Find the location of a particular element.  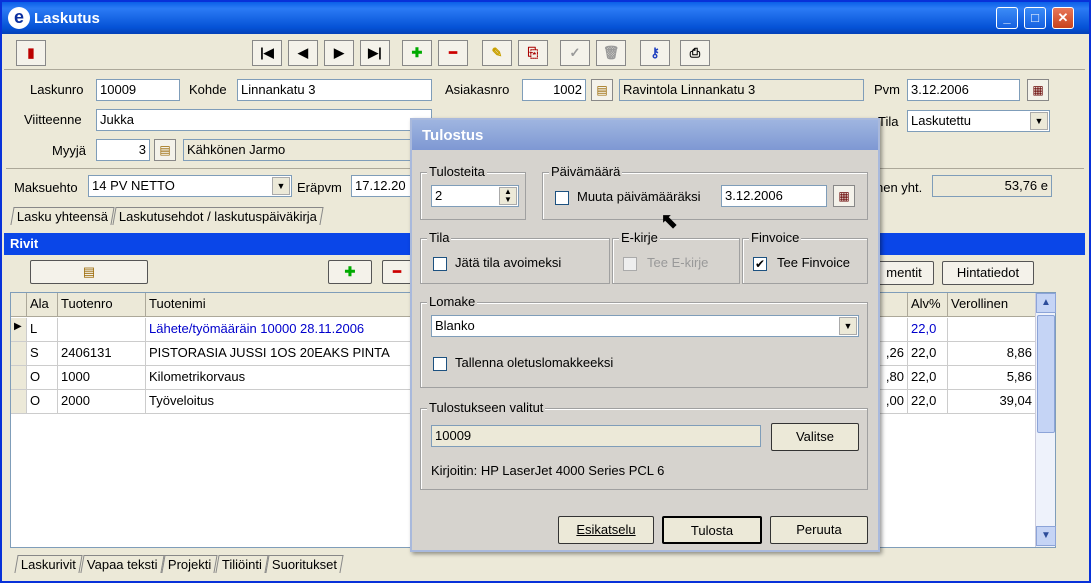

col-tuotenimi: Tuotenimi is located at coordinates (281, 305).